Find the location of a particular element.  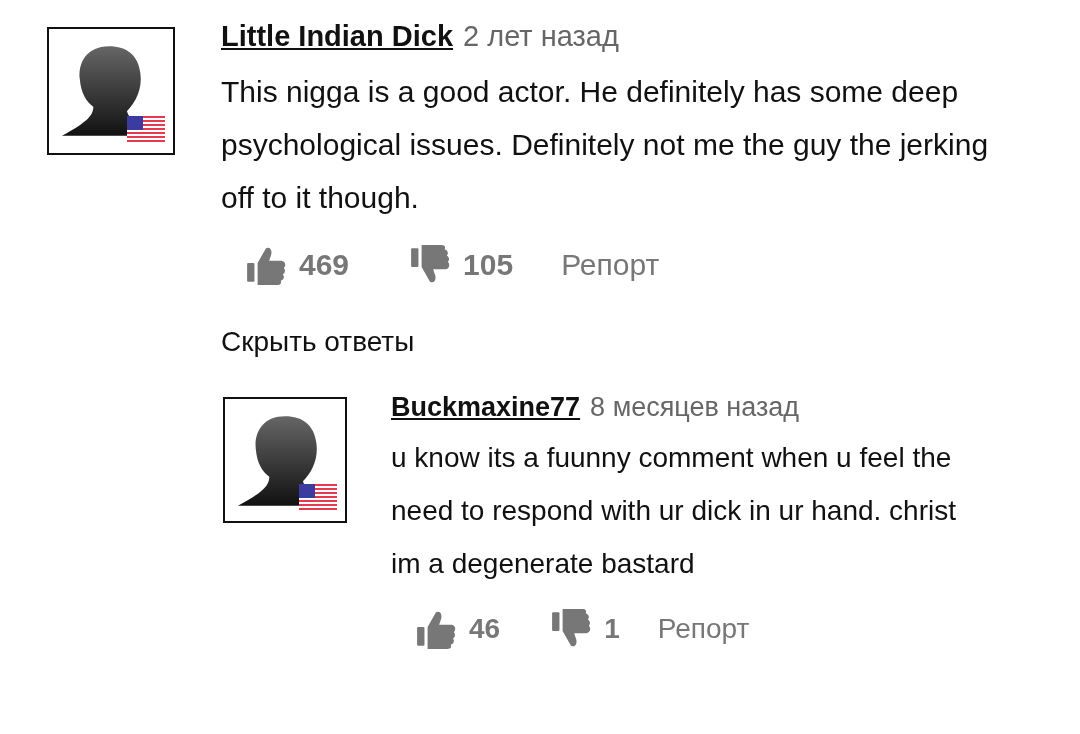

dislike-count: 1 is located at coordinates (612, 629).